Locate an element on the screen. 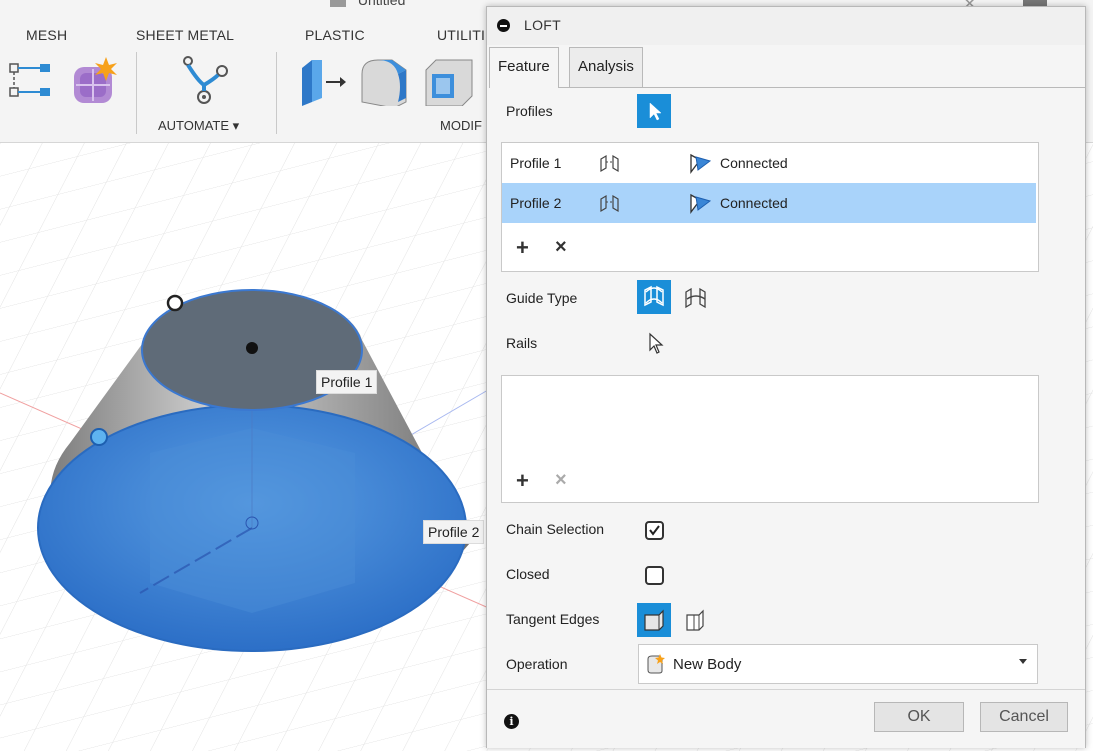 The height and width of the screenshot is (751, 1093). press-pull-icon is located at coordinates (321, 82).